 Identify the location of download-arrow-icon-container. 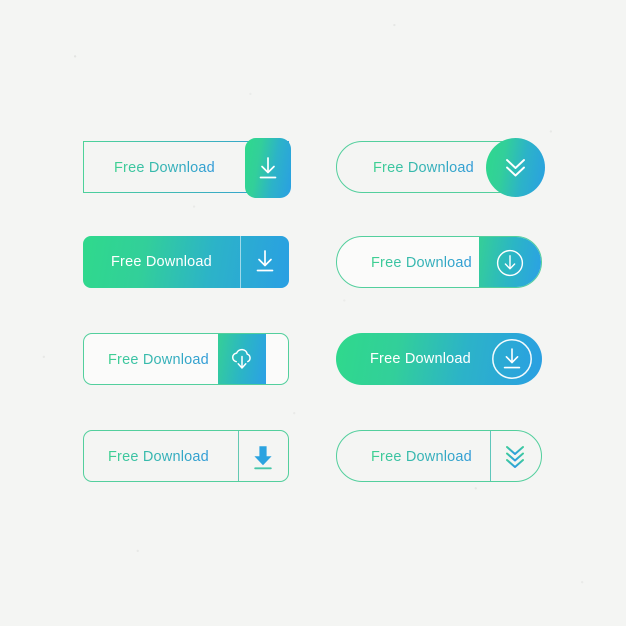
(268, 168).